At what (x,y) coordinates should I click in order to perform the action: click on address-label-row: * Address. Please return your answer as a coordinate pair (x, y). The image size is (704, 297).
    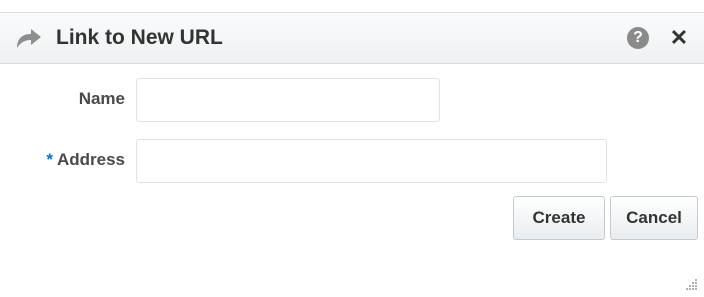
    Looking at the image, I should click on (65, 160).